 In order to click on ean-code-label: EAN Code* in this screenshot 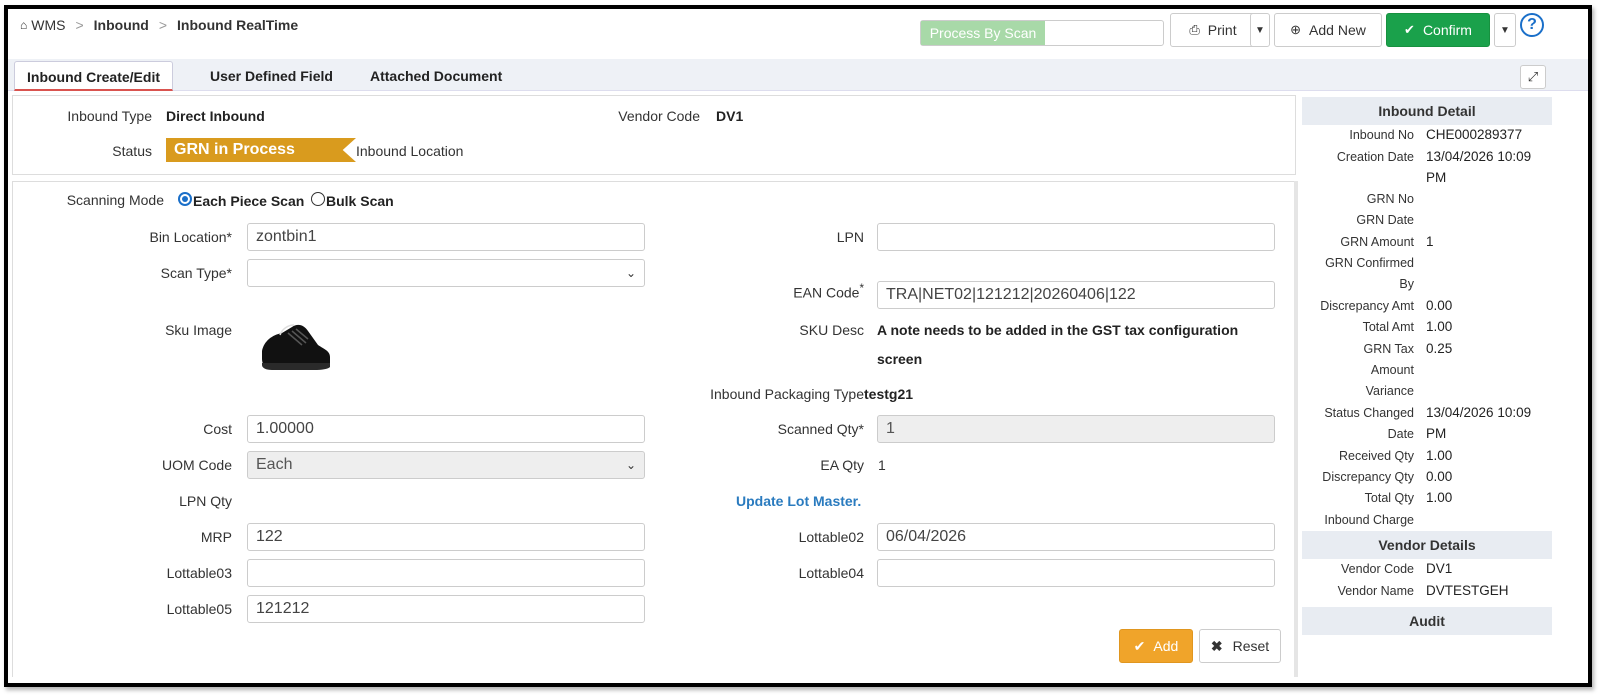, I will do `click(816, 291)`.